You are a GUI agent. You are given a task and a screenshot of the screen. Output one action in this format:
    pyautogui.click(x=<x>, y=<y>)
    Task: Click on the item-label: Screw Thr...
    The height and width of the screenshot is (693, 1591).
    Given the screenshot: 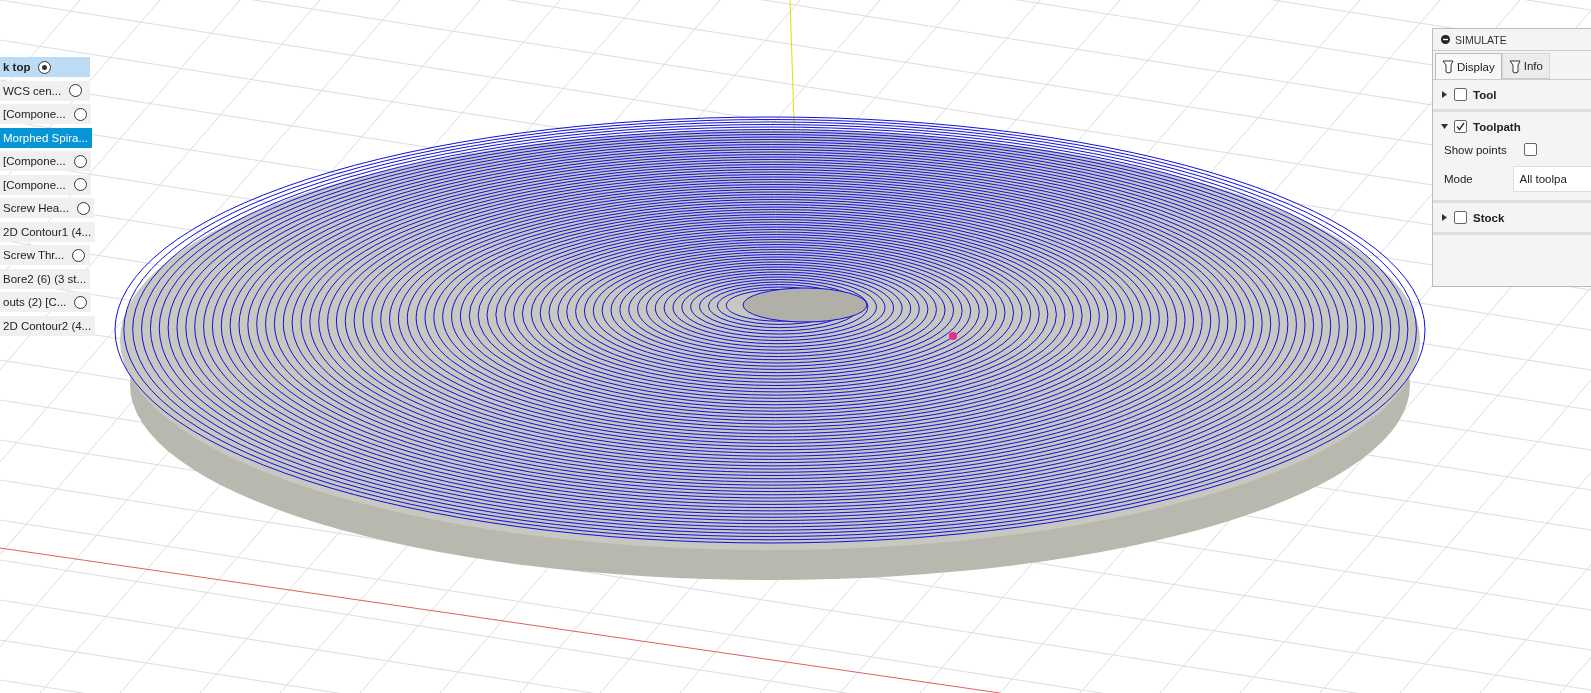 What is the action you would take?
    pyautogui.click(x=34, y=255)
    